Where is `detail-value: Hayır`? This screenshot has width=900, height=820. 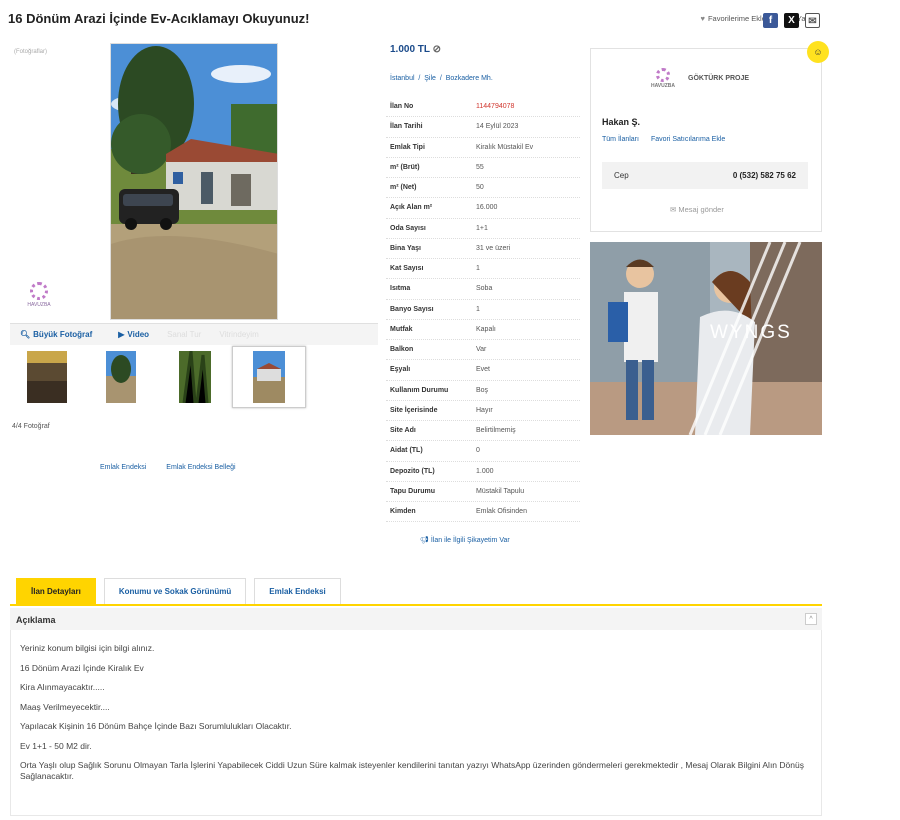 detail-value: Hayır is located at coordinates (484, 410).